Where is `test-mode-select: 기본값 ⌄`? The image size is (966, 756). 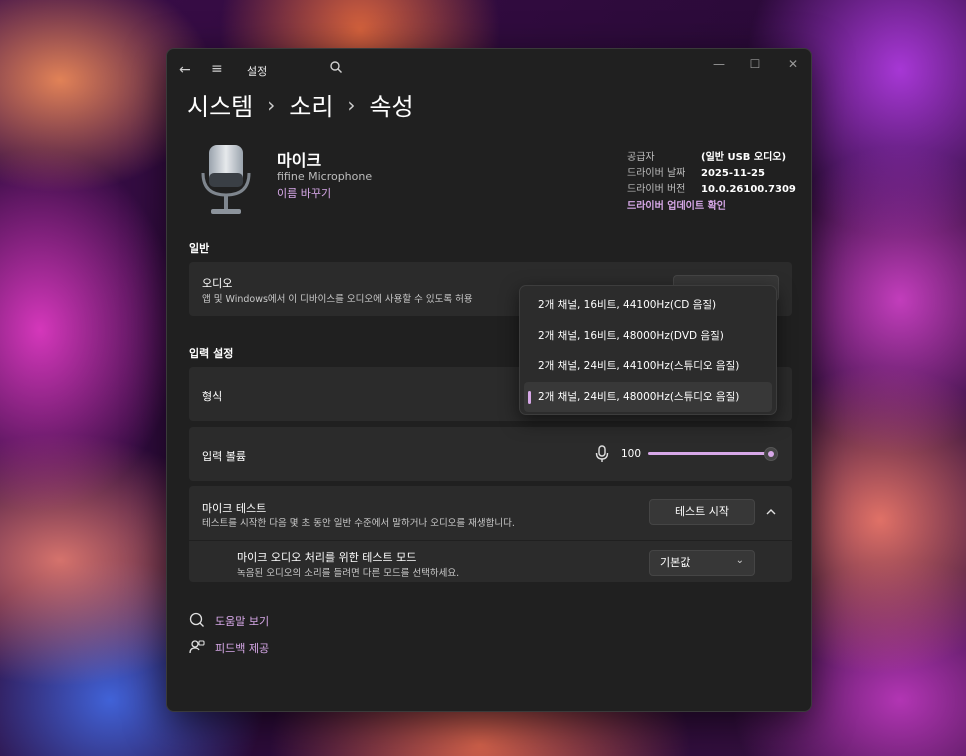
test-mode-select: 기본값 ⌄ is located at coordinates (702, 563).